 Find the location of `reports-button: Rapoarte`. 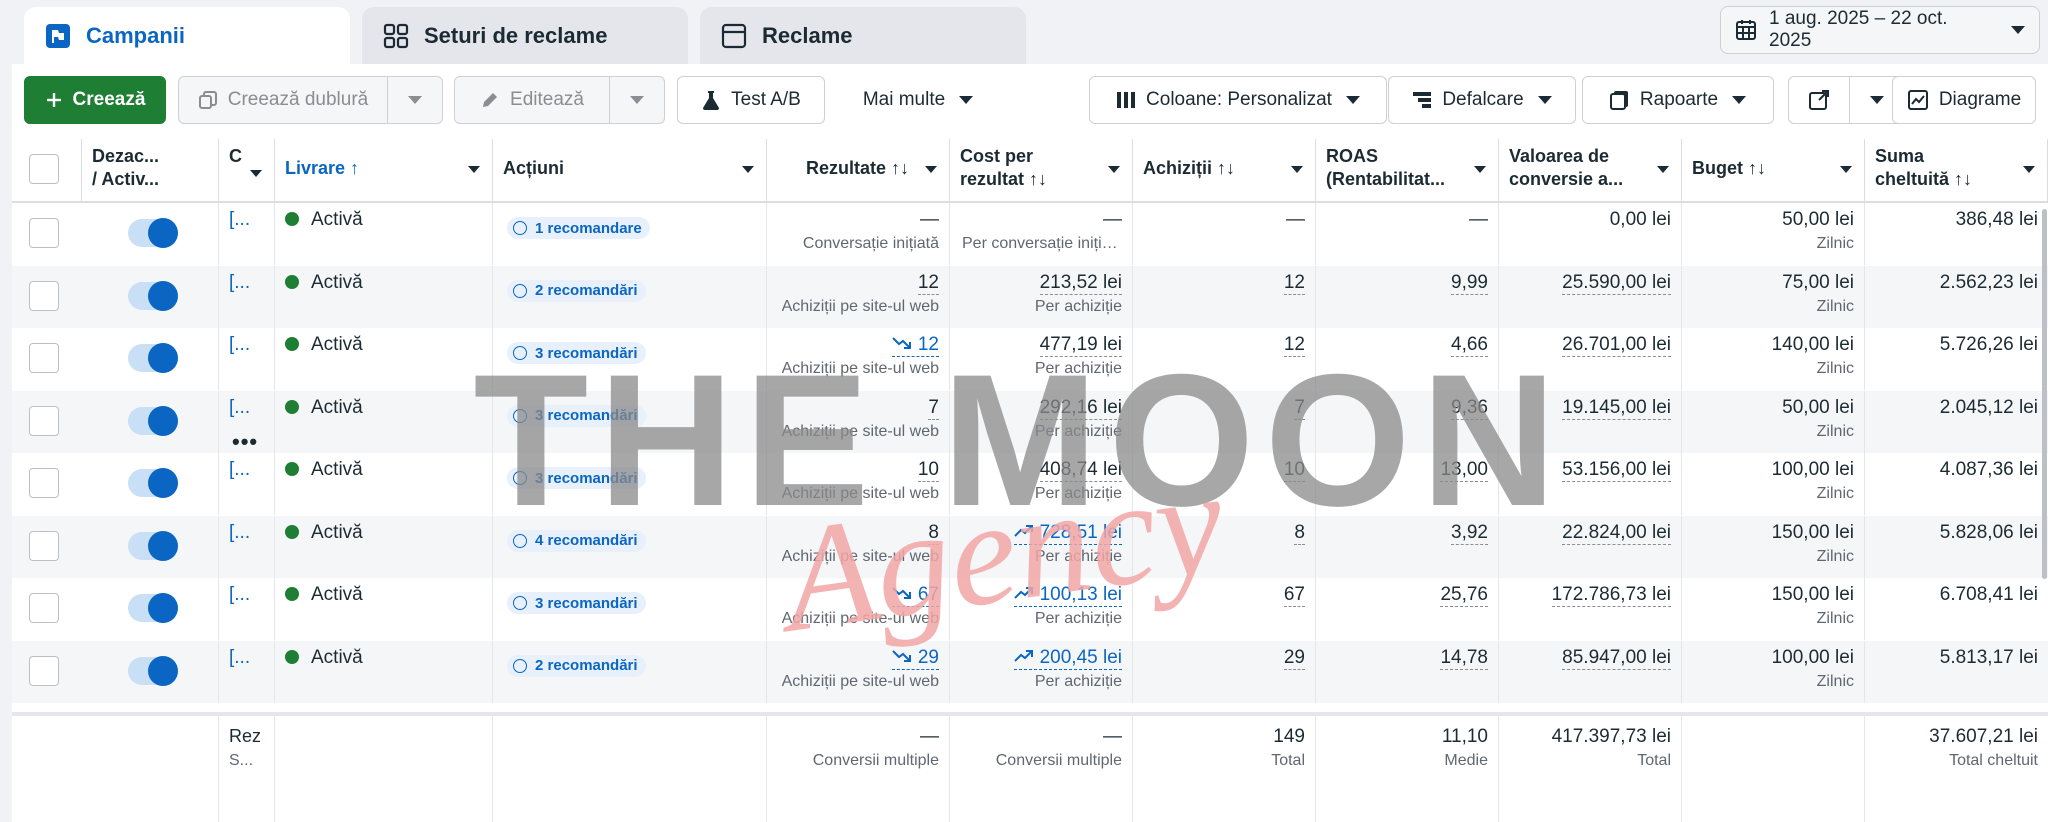

reports-button: Rapoarte is located at coordinates (1678, 100).